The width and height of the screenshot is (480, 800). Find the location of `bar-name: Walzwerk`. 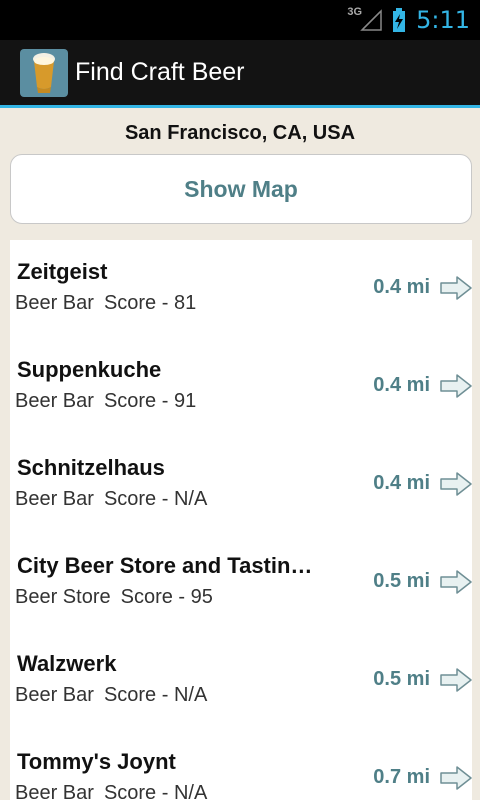

bar-name: Walzwerk is located at coordinates (67, 663).